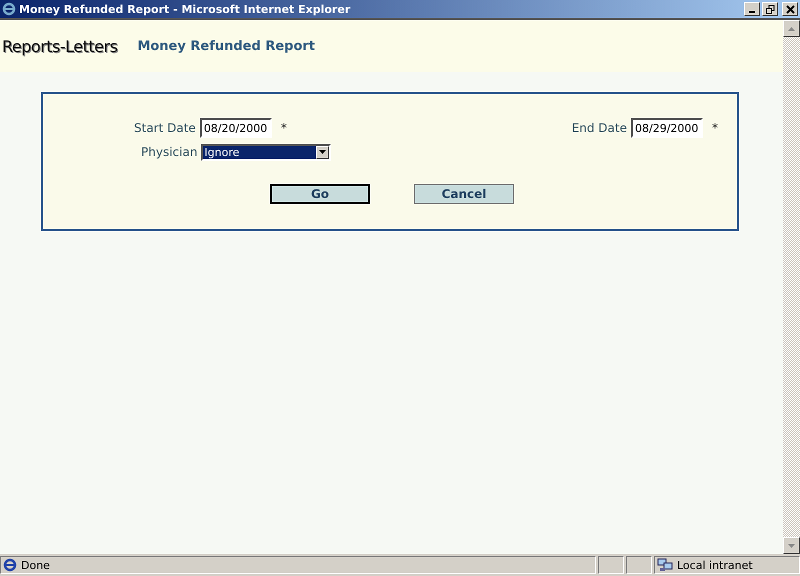 Image resolution: width=800 pixels, height=576 pixels. Describe the element at coordinates (226, 46) in the screenshot. I see `page-title: Money Refunded Report` at that location.